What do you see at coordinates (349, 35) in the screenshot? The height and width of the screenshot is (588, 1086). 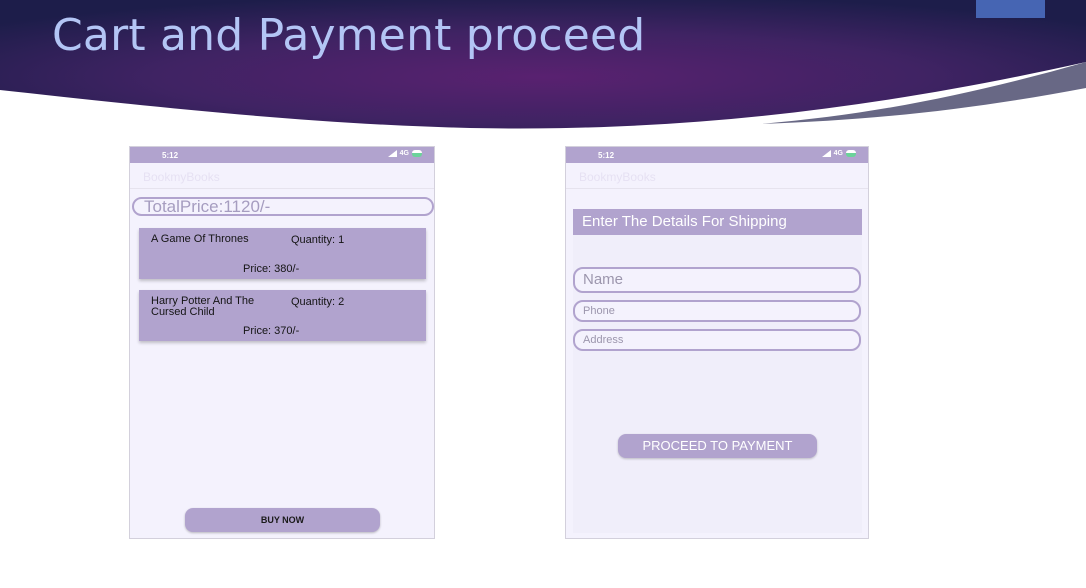 I see `slide-title: Cart and Payment proceed` at bounding box center [349, 35].